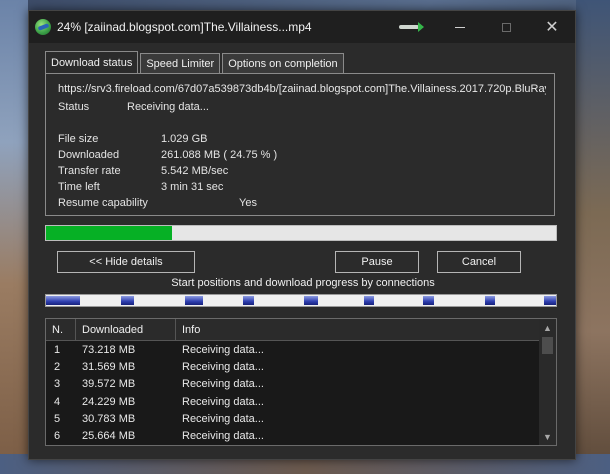 The height and width of the screenshot is (474, 610). Describe the element at coordinates (547, 327) in the screenshot. I see `scroll-up-icon: ▲` at that location.